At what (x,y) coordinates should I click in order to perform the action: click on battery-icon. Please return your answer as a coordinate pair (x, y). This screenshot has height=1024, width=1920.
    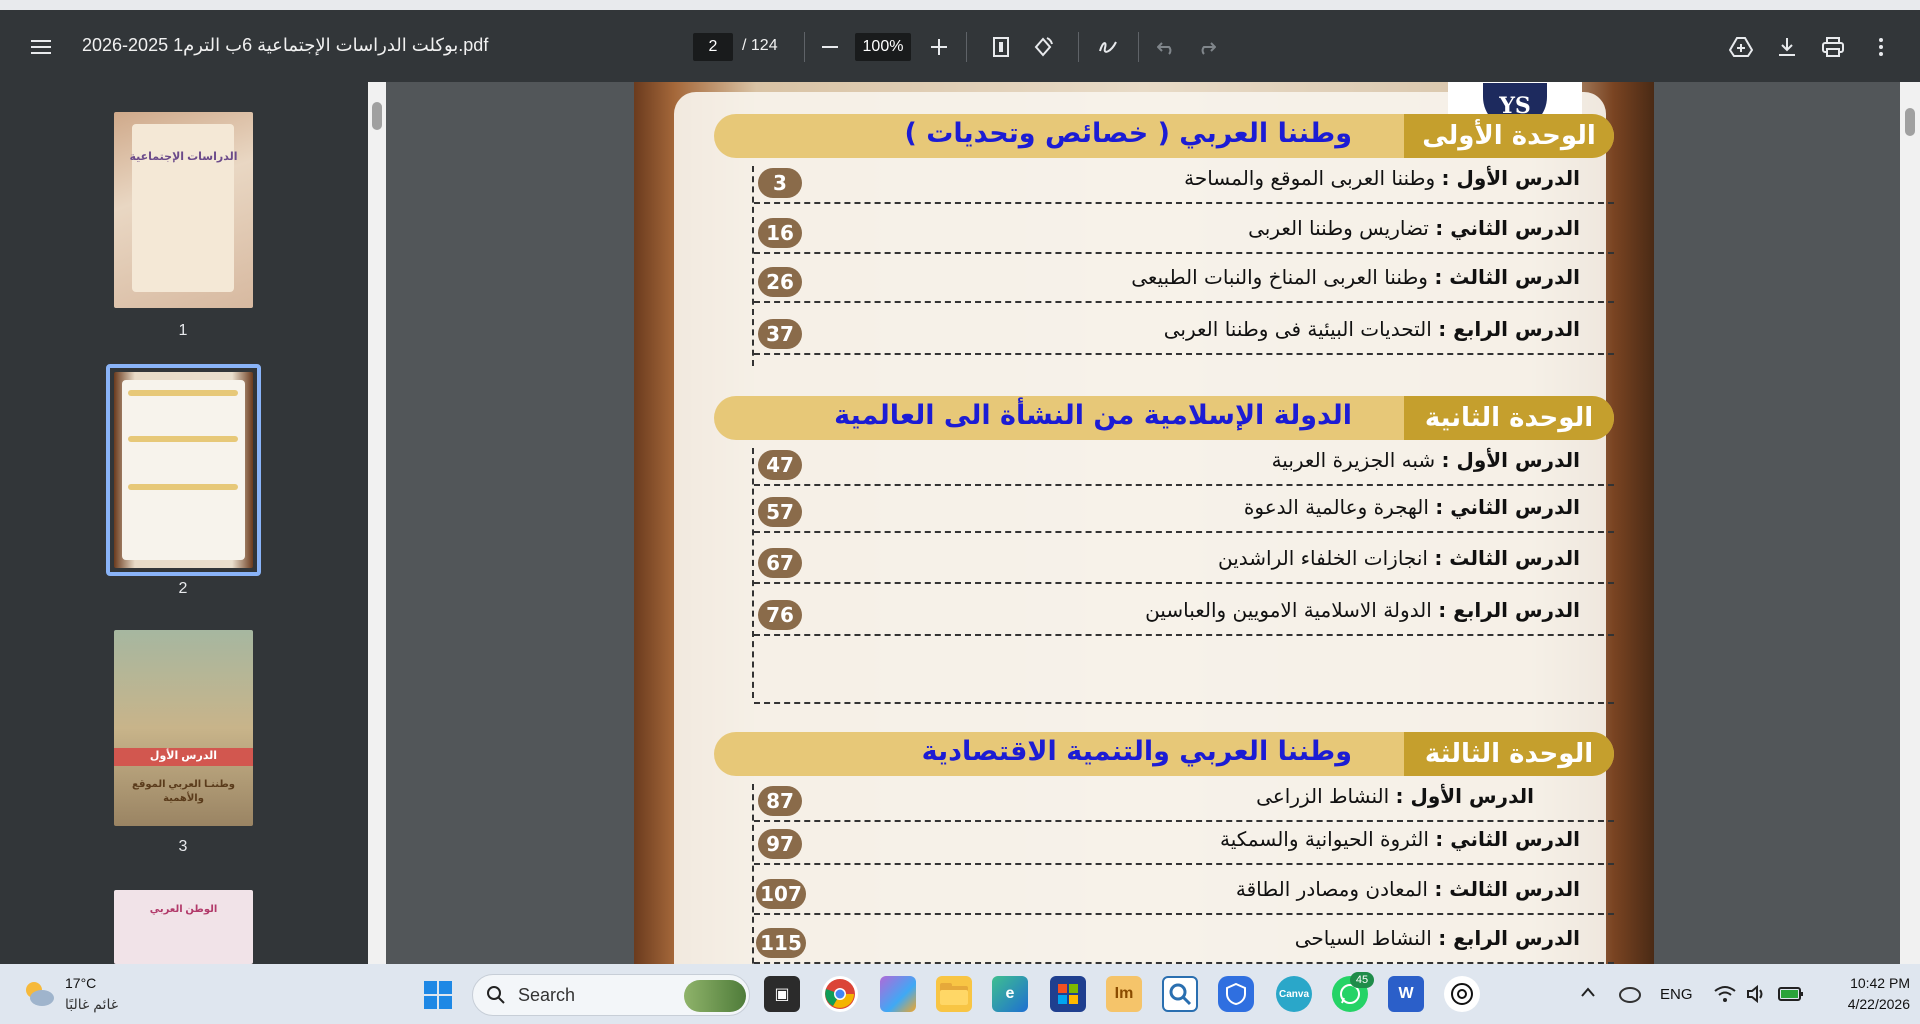
    Looking at the image, I should click on (1791, 994).